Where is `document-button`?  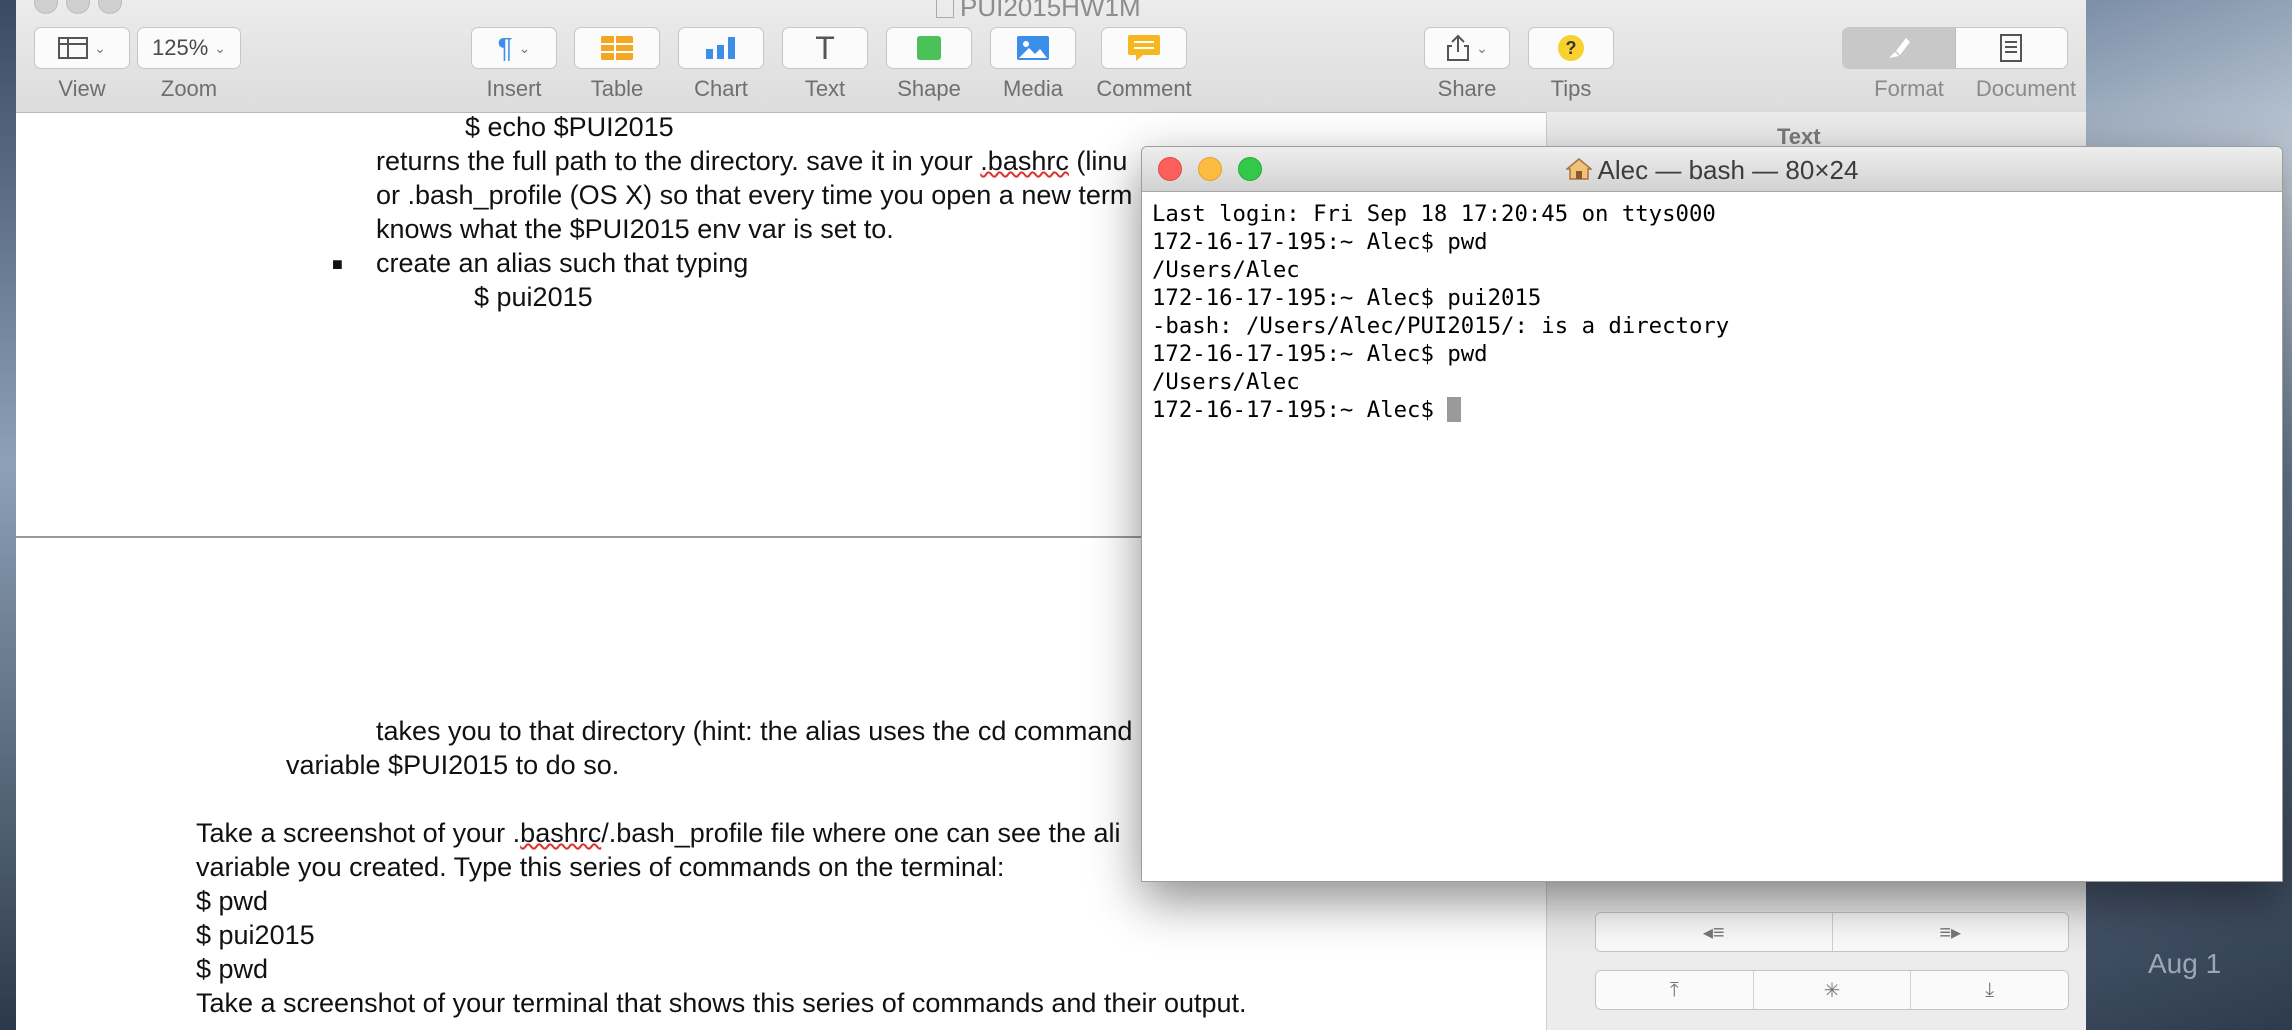 document-button is located at coordinates (2012, 48).